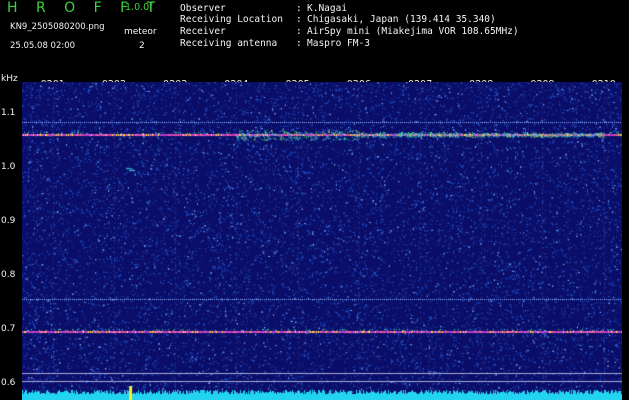  I want to click on y-tick-label: 1.0, so click(8, 167).